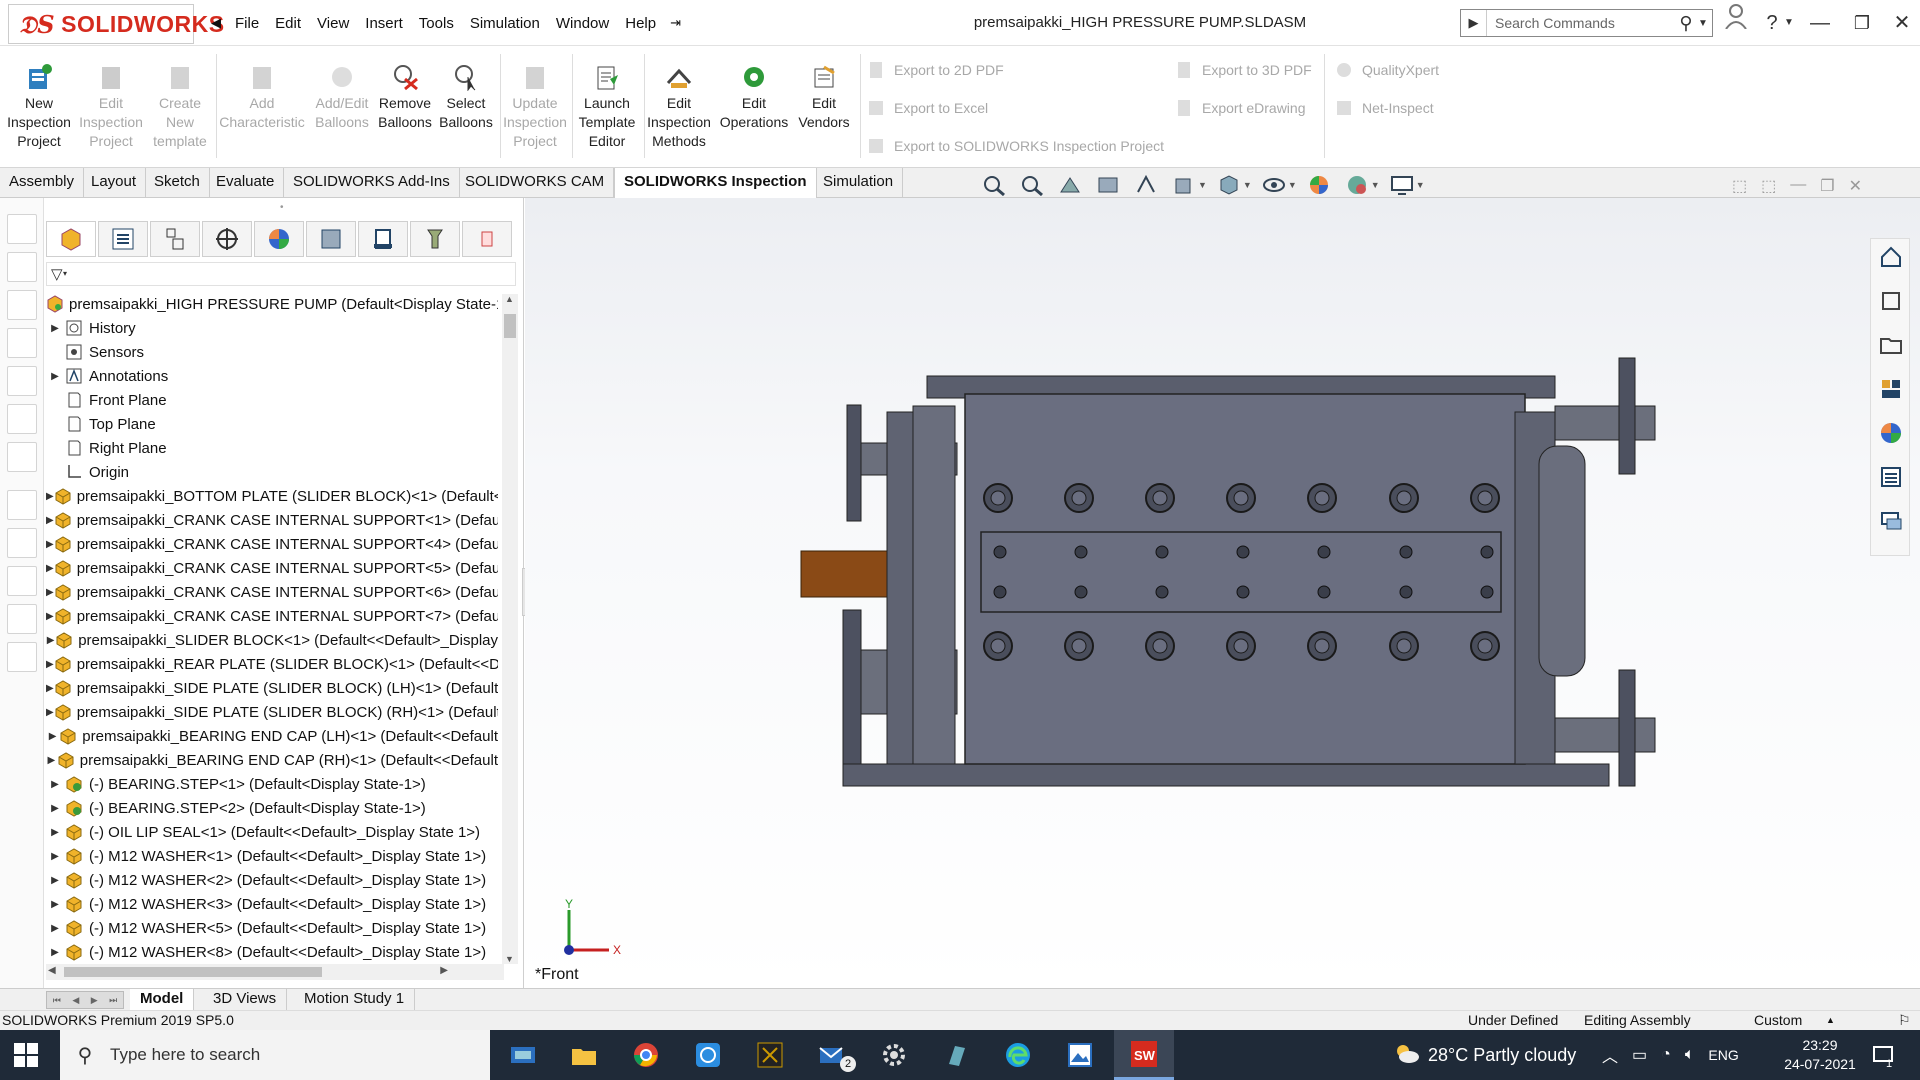  What do you see at coordinates (824, 97) in the screenshot?
I see `edit-vendors-button: Edit Vendors` at bounding box center [824, 97].